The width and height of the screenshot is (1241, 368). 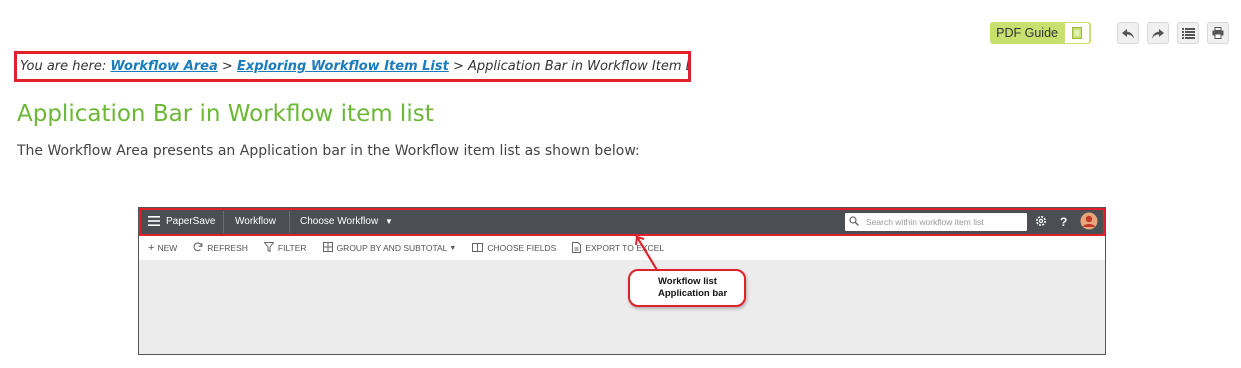 I want to click on breadcrumb-prefix: You are here:, so click(x=63, y=66).